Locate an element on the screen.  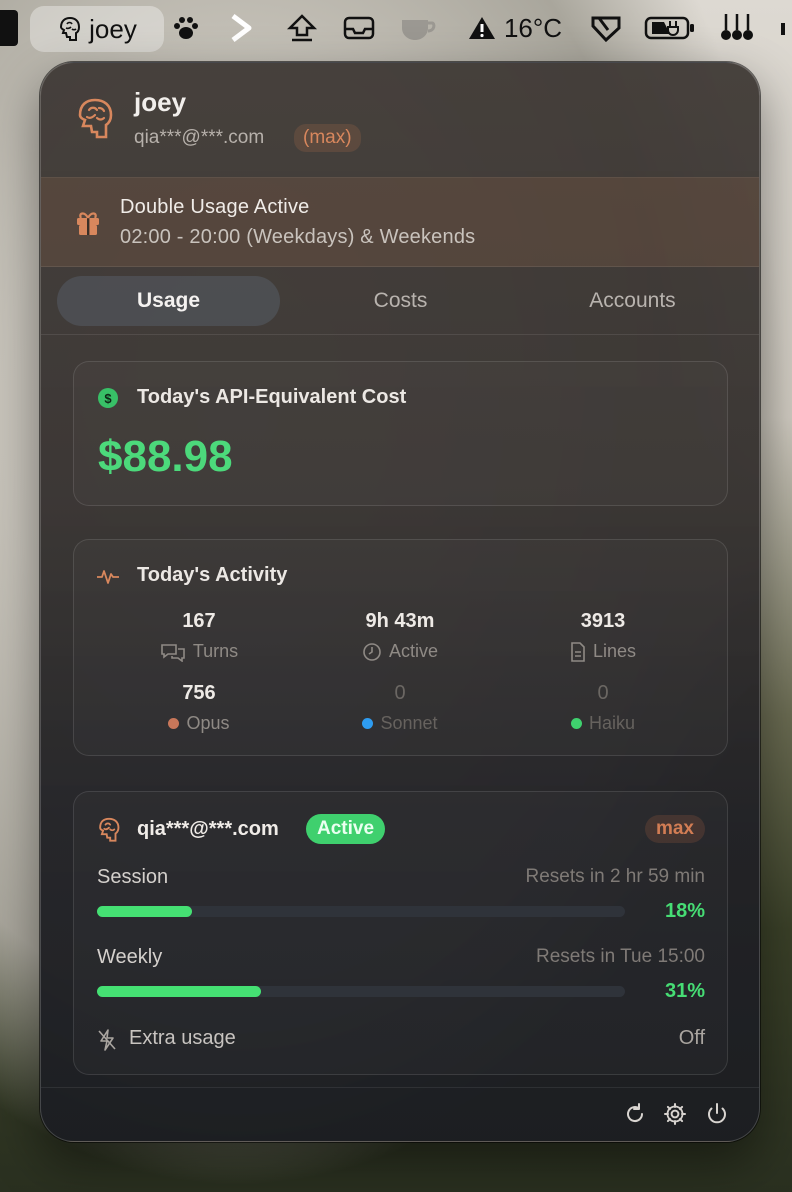
battery-charging-icon is located at coordinates (670, 28).